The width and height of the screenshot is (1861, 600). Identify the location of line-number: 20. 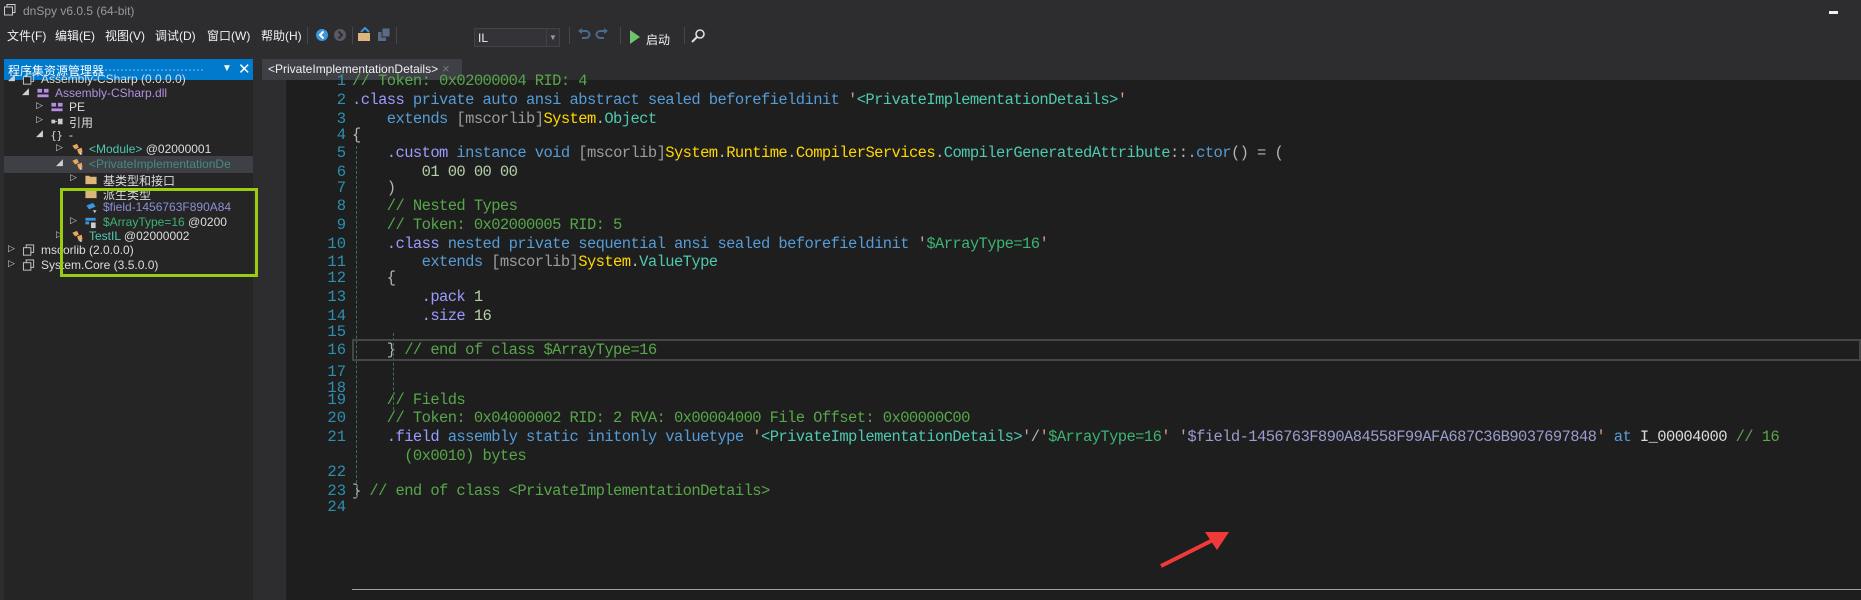
(336, 418).